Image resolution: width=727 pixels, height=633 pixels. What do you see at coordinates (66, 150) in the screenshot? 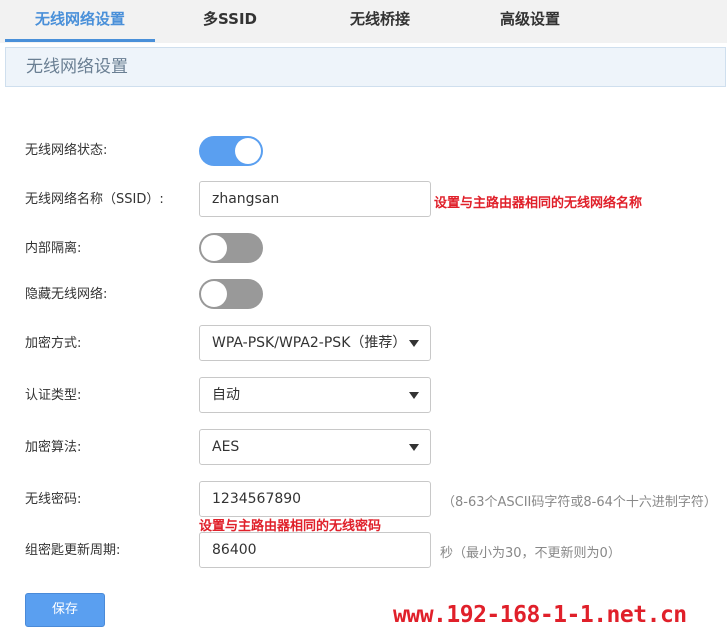
I see `wireless-status-label: 无线网络状态:` at bounding box center [66, 150].